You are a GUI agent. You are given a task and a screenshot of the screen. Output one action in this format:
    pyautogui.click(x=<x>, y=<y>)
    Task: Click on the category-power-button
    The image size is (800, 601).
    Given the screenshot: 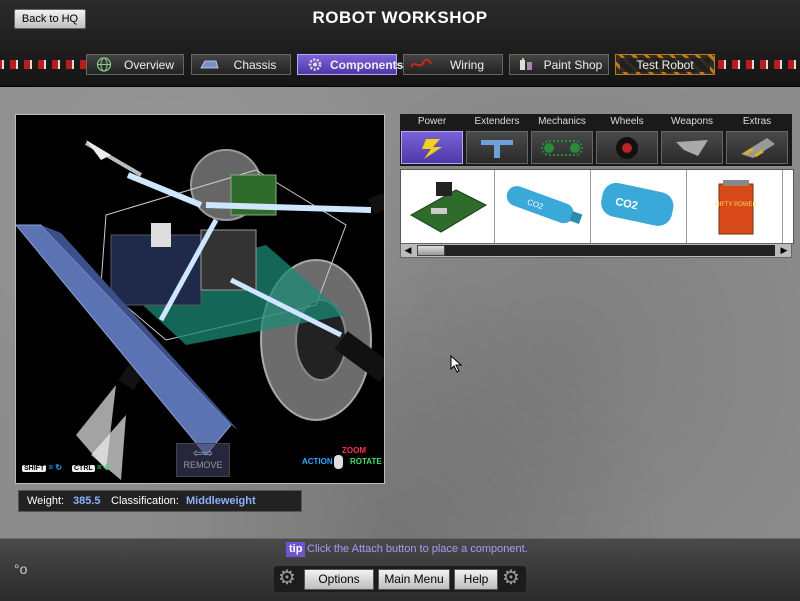 What is the action you would take?
    pyautogui.click(x=432, y=147)
    